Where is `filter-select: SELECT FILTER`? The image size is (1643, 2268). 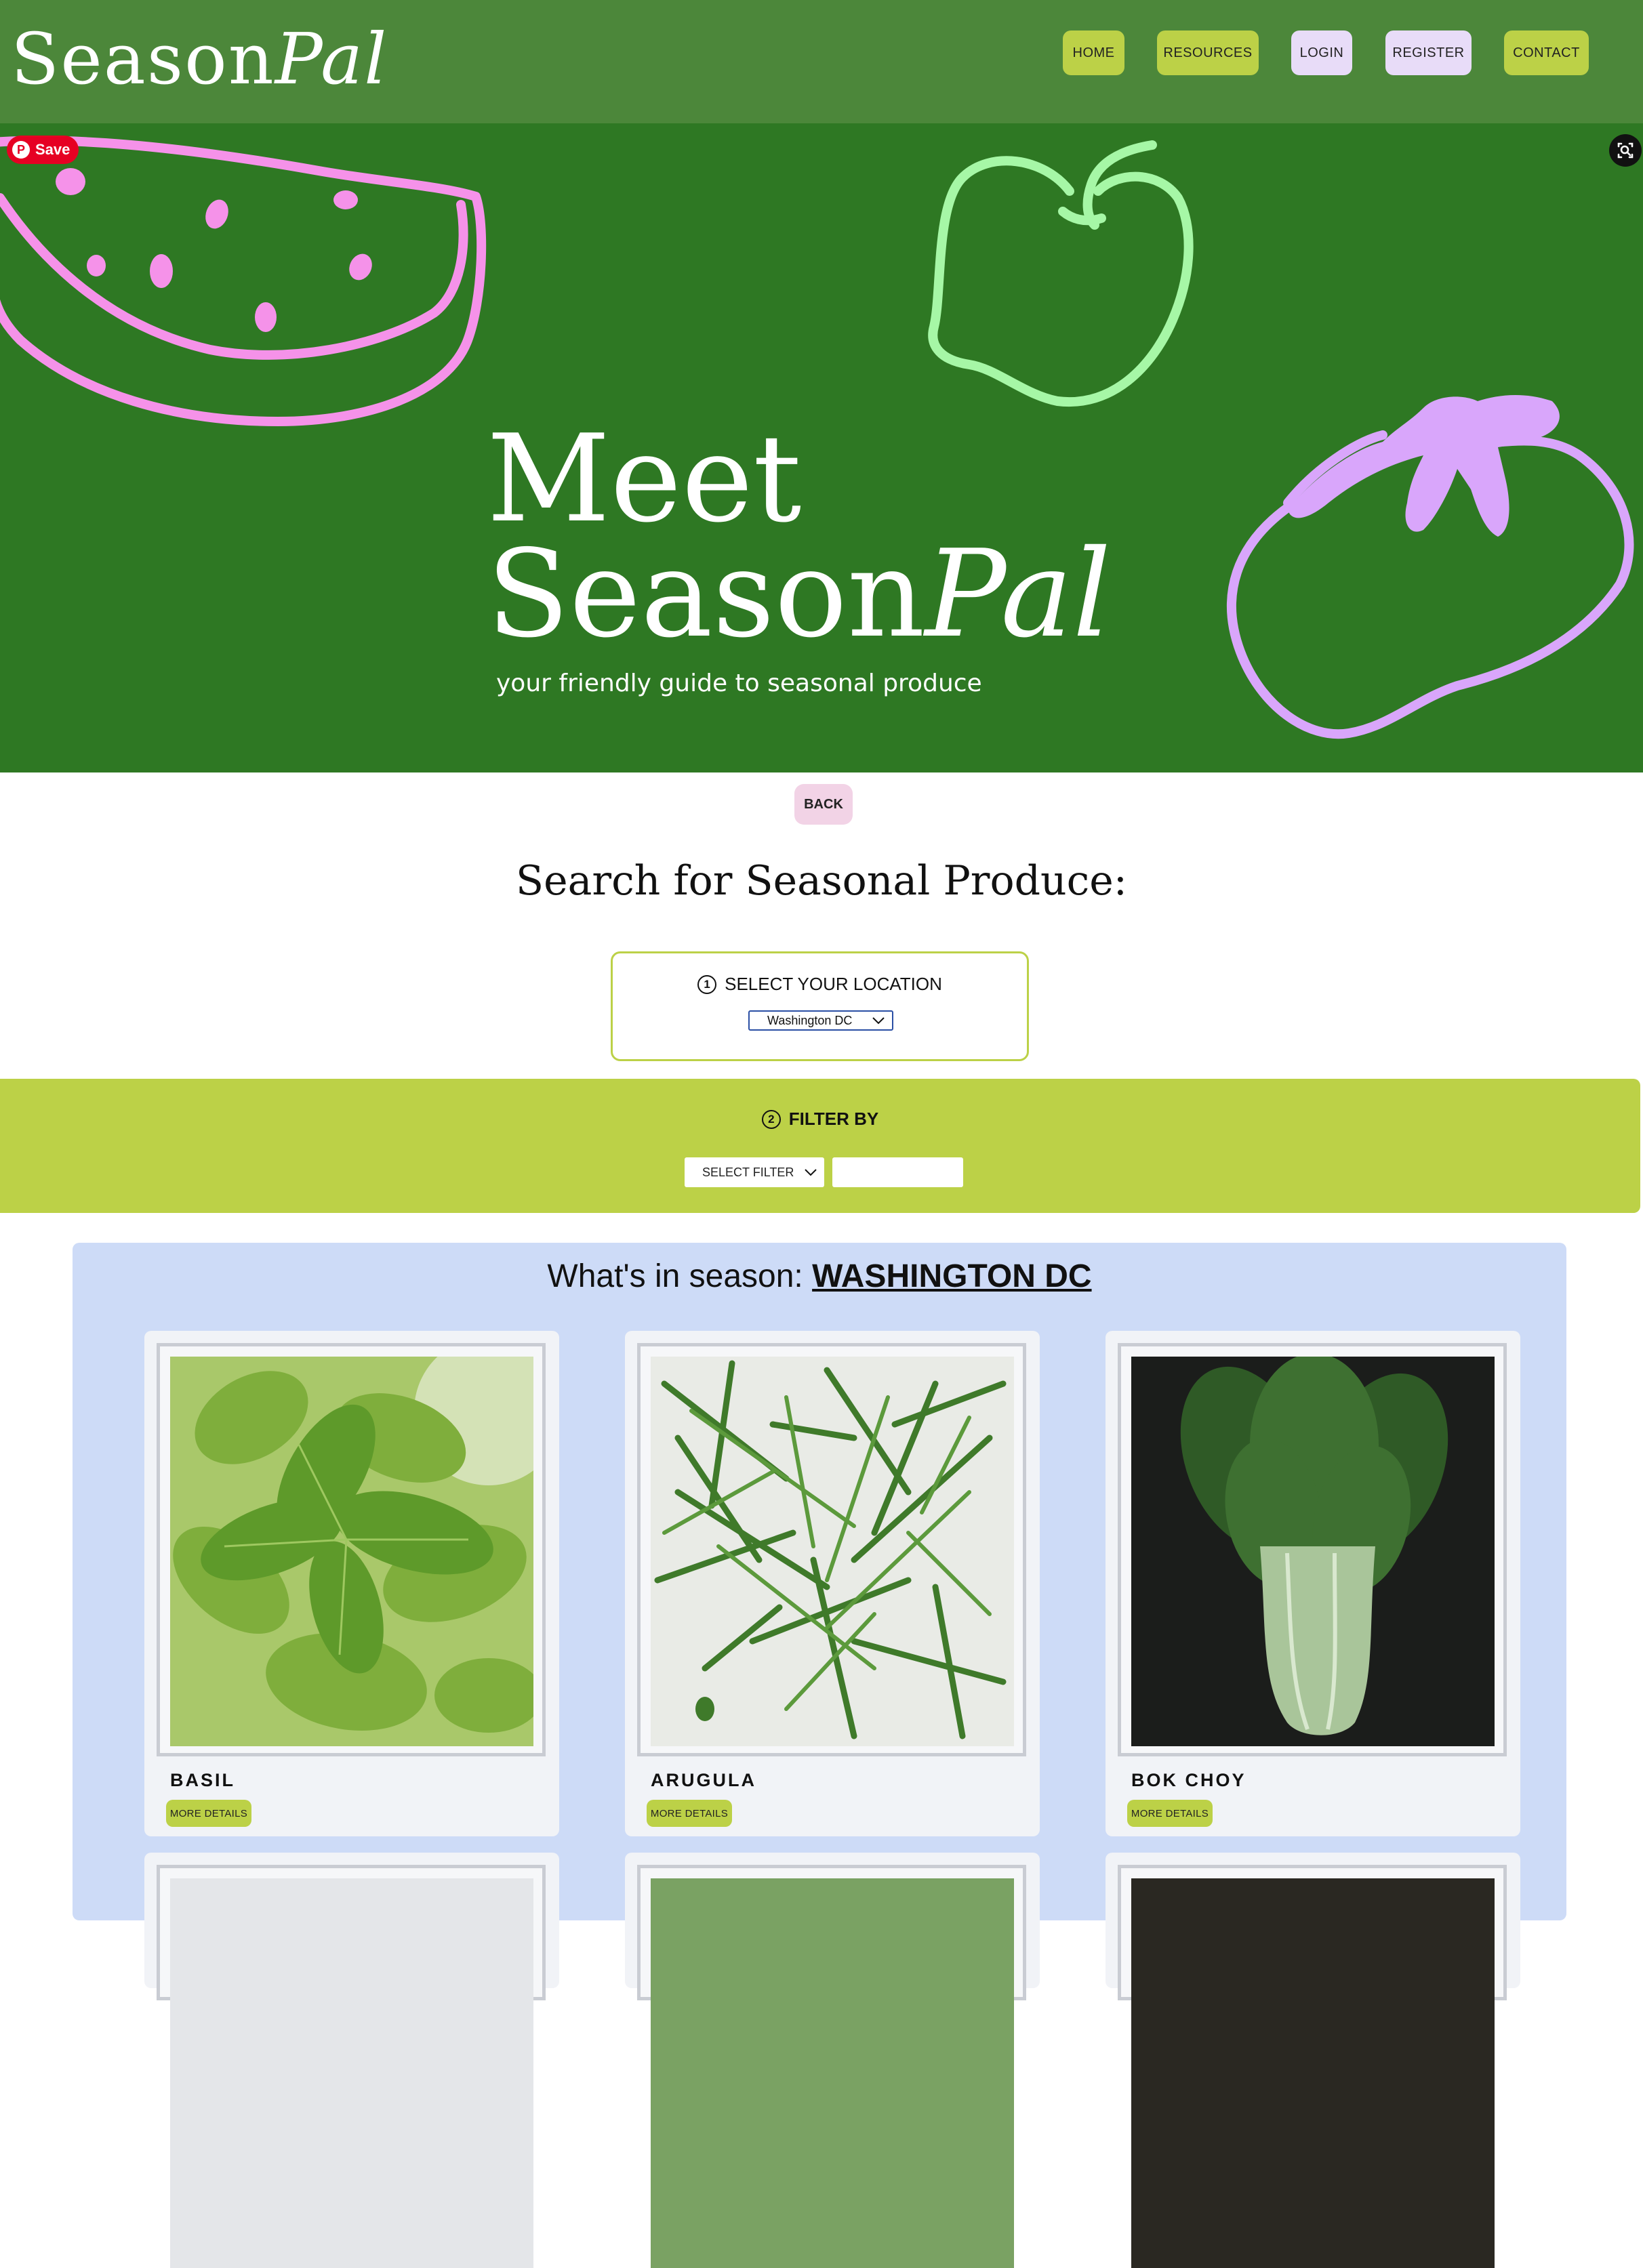
filter-select: SELECT FILTER is located at coordinates (754, 1172).